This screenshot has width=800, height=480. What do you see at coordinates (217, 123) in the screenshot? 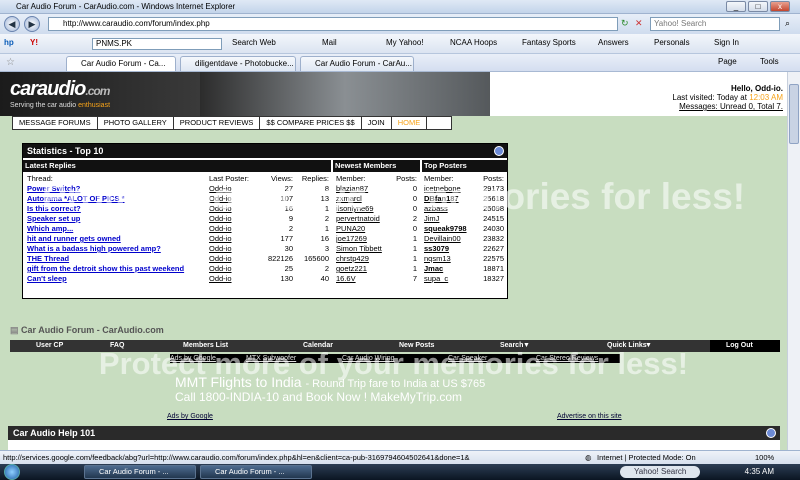
I see `menu-product-reviews: PRODUCT REVIEWS` at bounding box center [217, 123].